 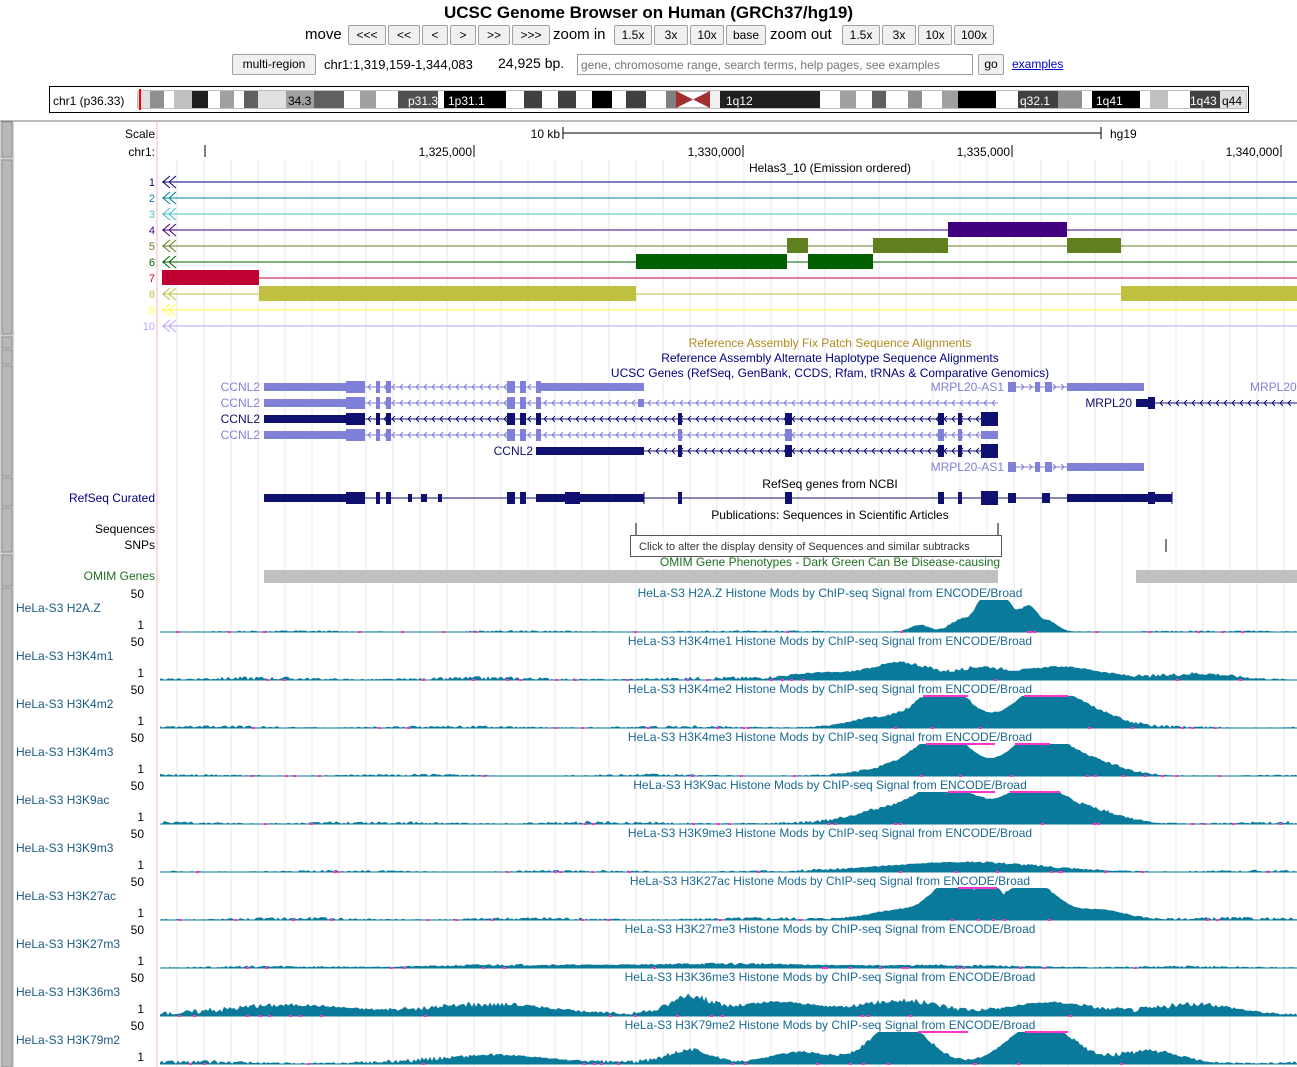 What do you see at coordinates (68, 992) in the screenshot?
I see `histone-track-label: HeLa-S3 H3K36m3` at bounding box center [68, 992].